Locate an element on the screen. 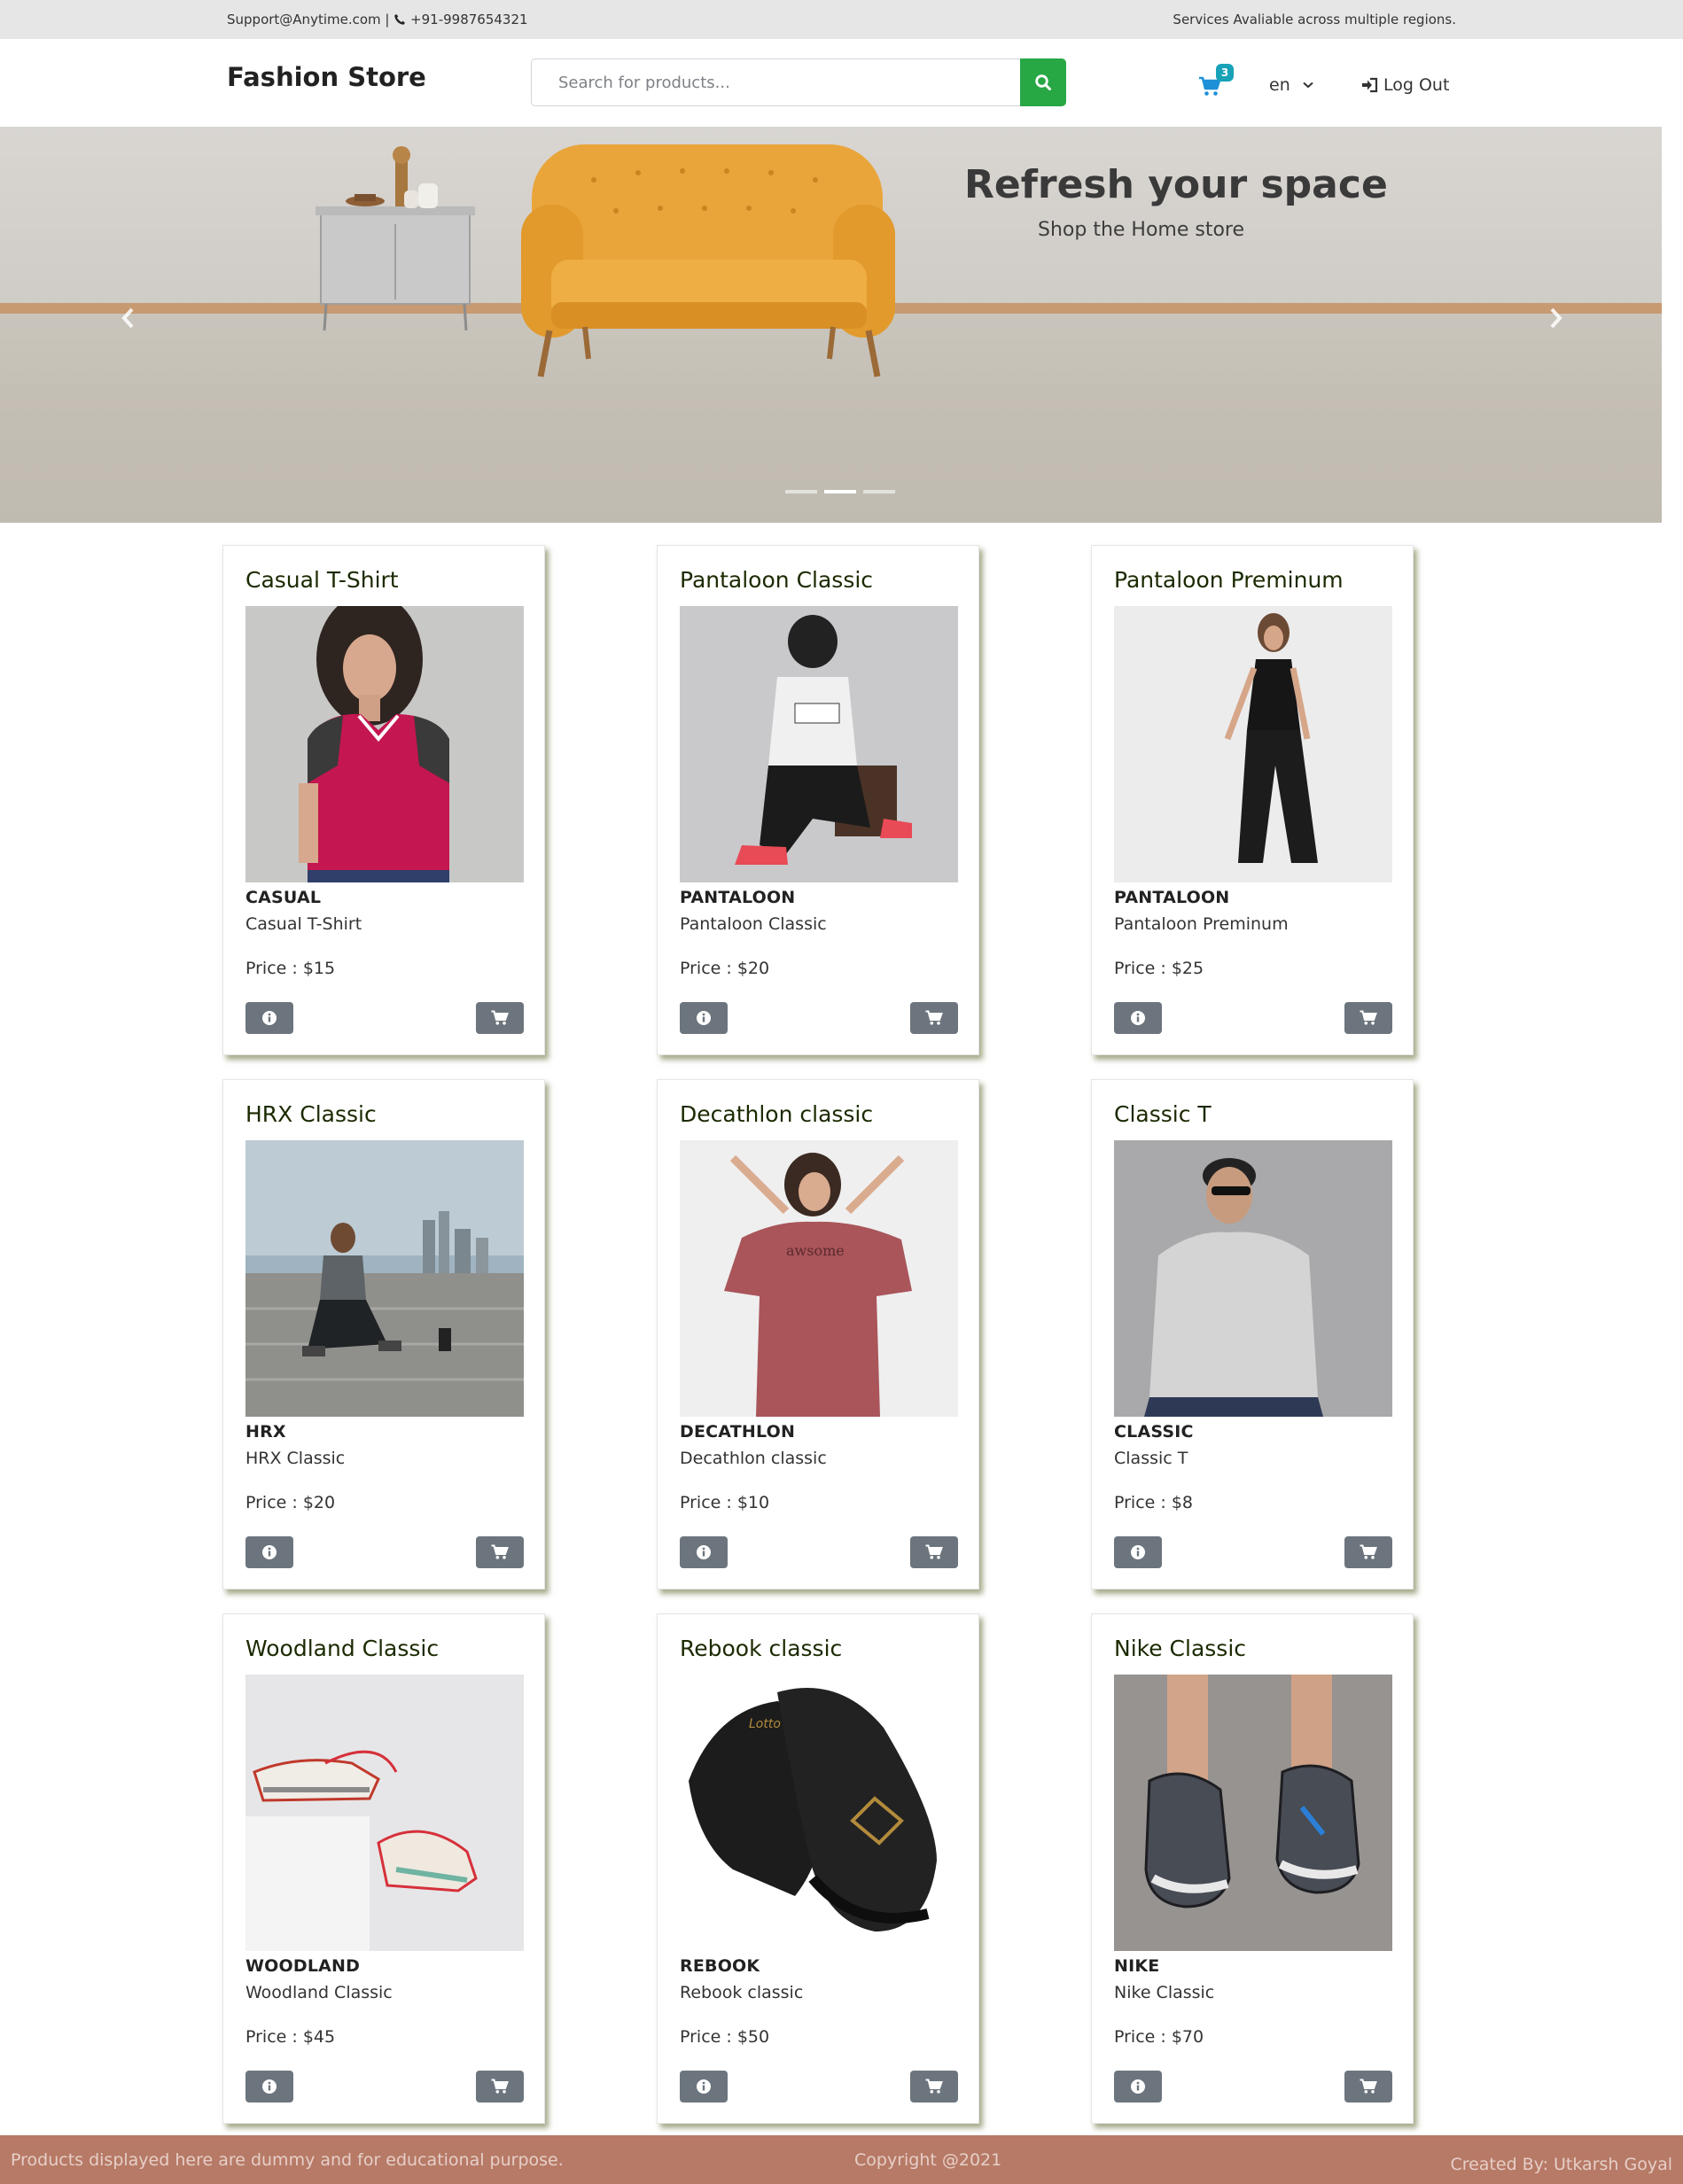 This screenshot has width=1683, height=2184. product-price: Price : $20 is located at coordinates (291, 1502).